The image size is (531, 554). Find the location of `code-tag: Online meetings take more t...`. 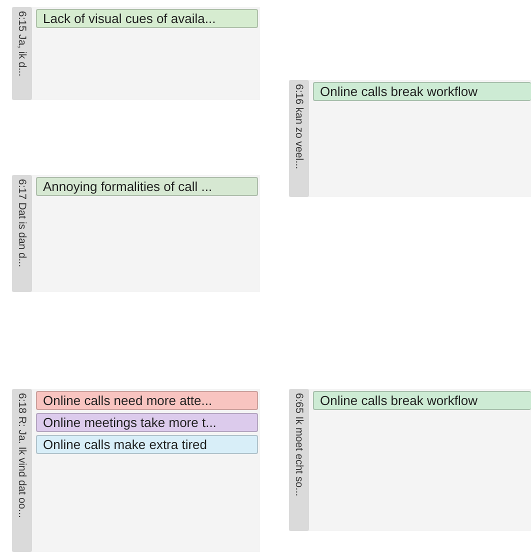

code-tag: Online meetings take more t... is located at coordinates (147, 422).